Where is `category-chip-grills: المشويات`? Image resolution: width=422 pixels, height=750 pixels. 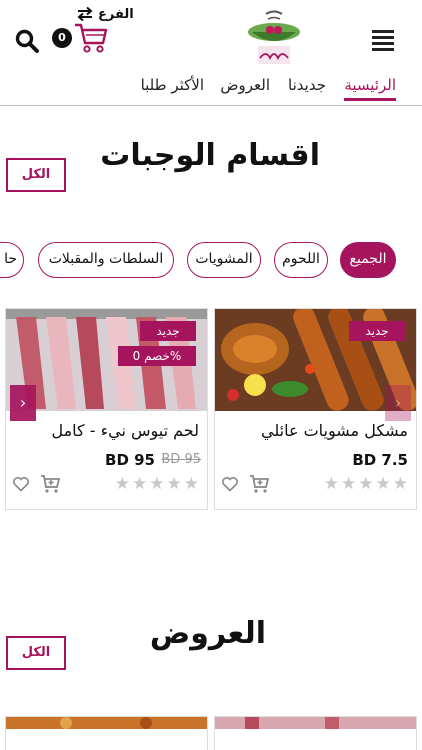
category-chip-grills: المشويات is located at coordinates (224, 260).